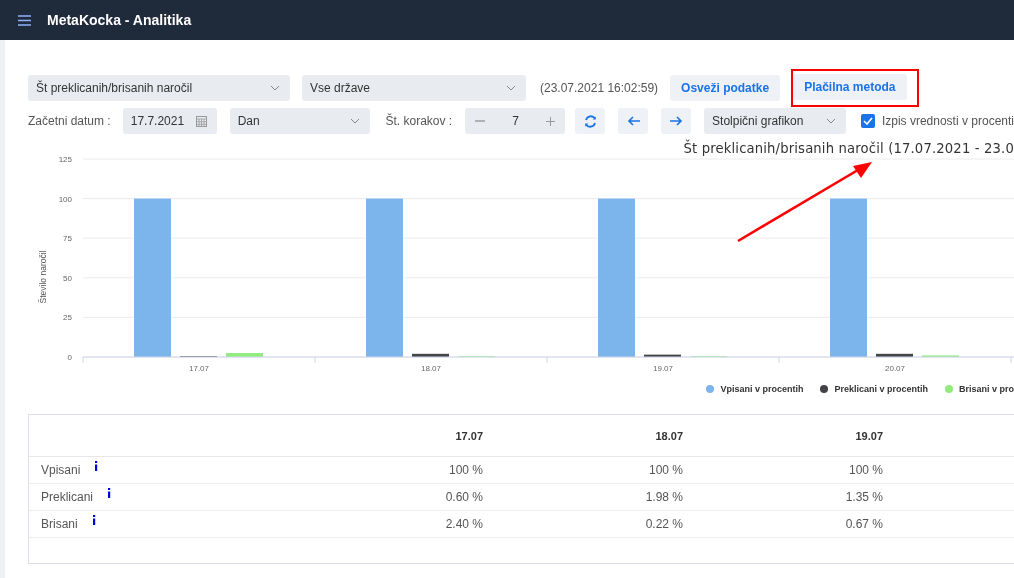 This screenshot has width=1014, height=578. What do you see at coordinates (61, 470) in the screenshot?
I see `row-label: Vpisani` at bounding box center [61, 470].